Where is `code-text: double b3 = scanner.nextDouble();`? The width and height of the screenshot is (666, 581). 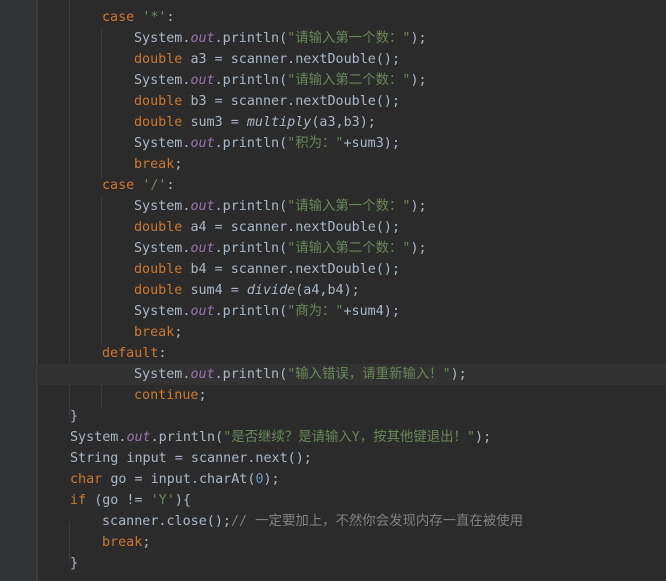 code-text: double b3 = scanner.nextDouble(); is located at coordinates (267, 101).